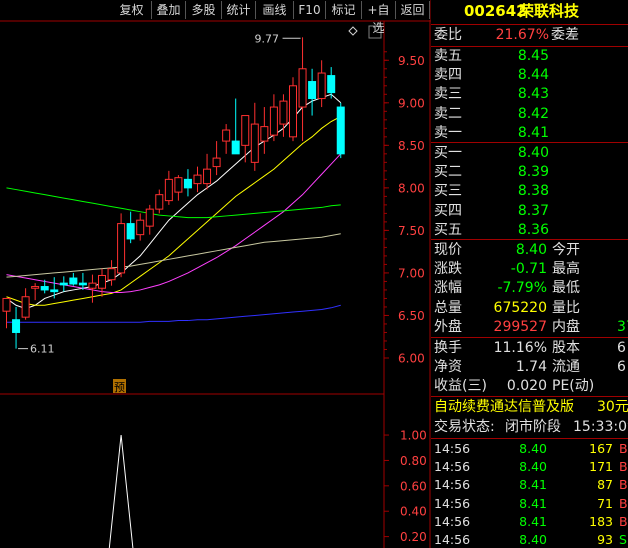 The image size is (628, 548). I want to click on weibi-value: 21.67%, so click(522, 35).